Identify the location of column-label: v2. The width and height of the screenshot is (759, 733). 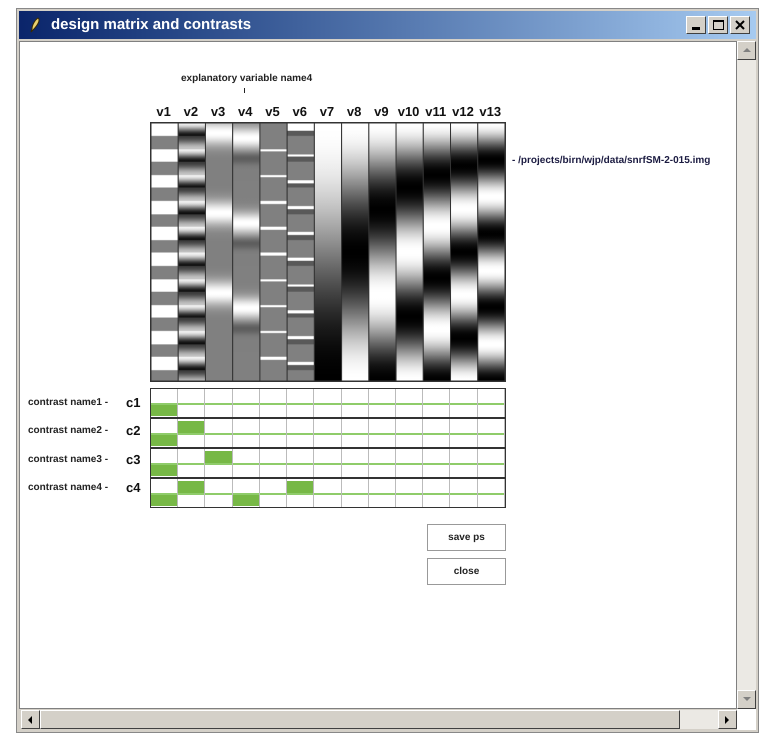
(191, 111).